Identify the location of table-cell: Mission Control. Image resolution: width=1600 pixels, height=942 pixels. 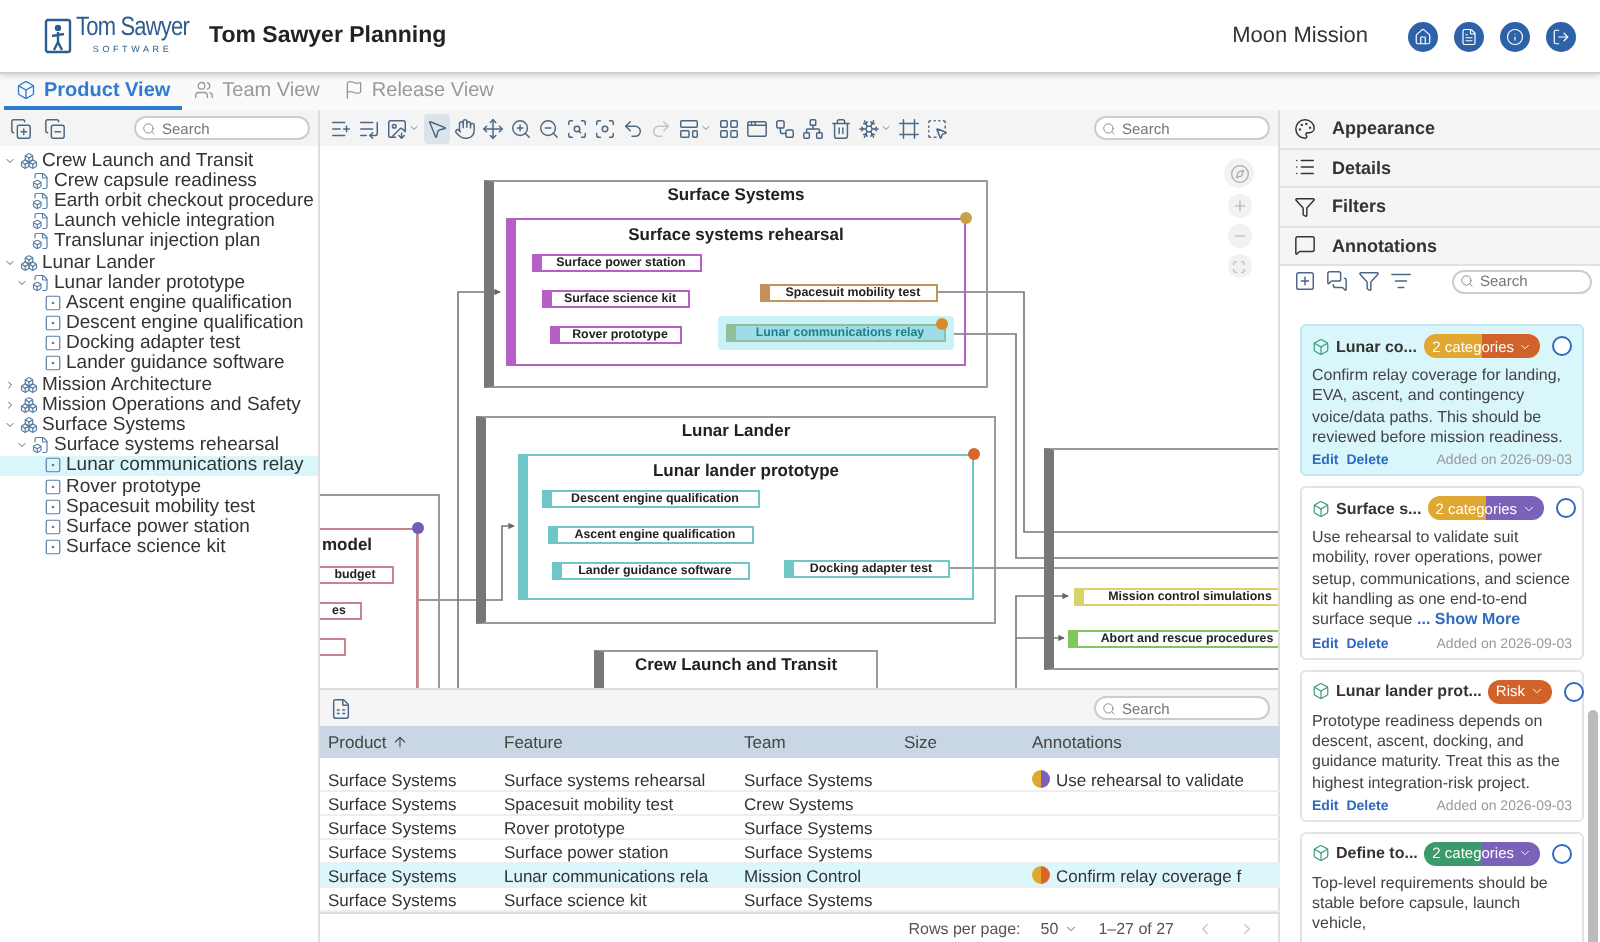
(816, 876).